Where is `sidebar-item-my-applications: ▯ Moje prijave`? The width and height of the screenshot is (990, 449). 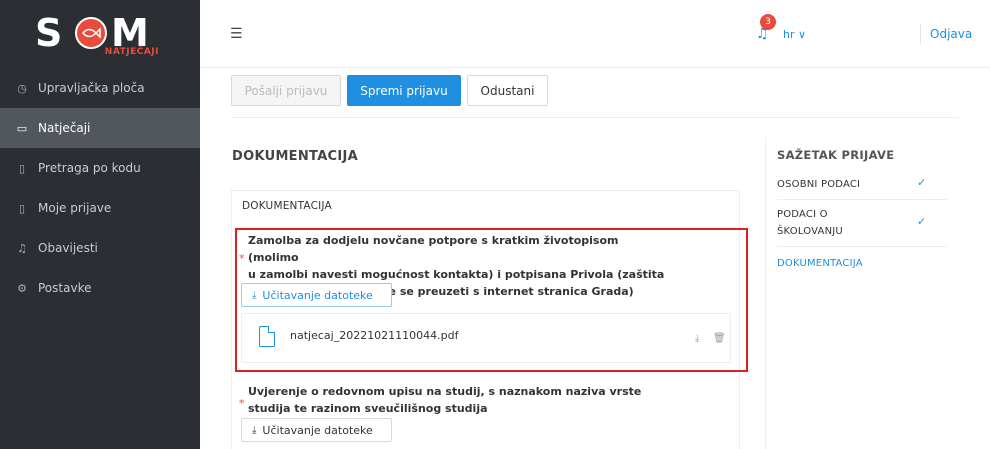 sidebar-item-my-applications: ▯ Moje prijave is located at coordinates (100, 208).